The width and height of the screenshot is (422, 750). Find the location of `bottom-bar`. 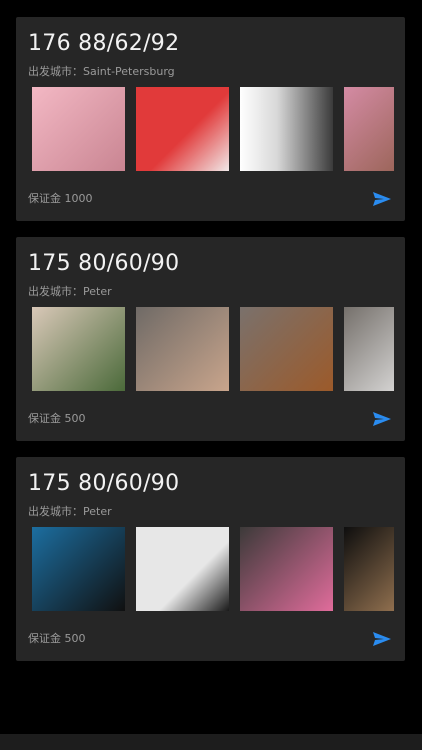

bottom-bar is located at coordinates (211, 742).